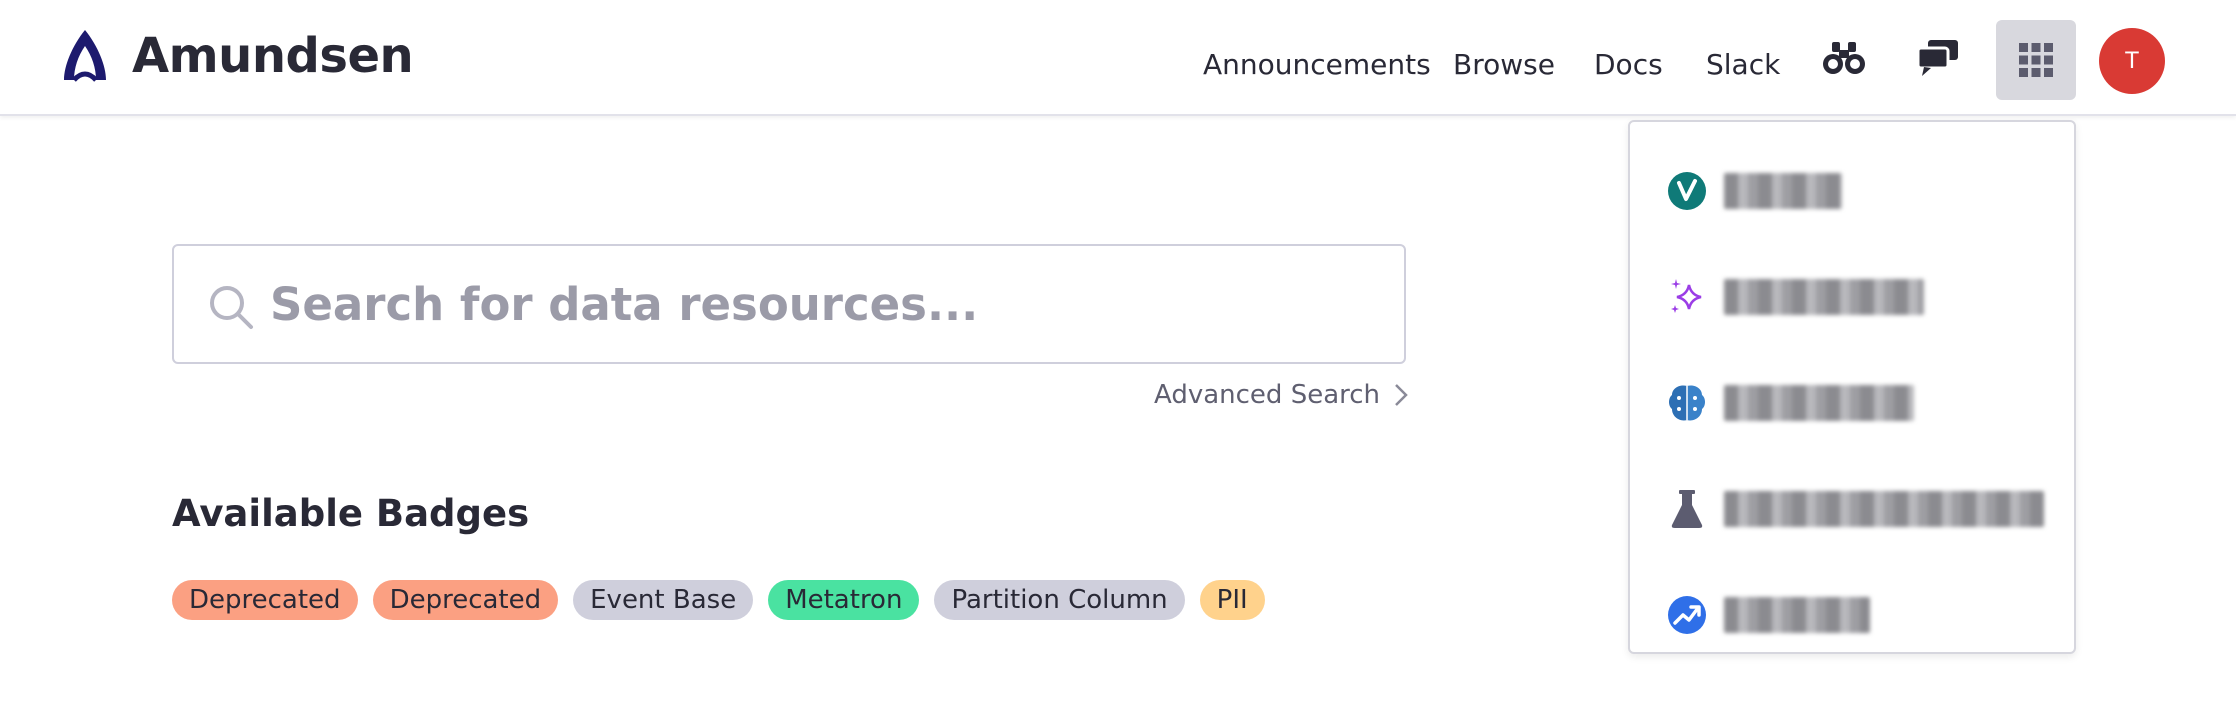  What do you see at coordinates (844, 600) in the screenshot?
I see `badge-metatron: Metatron` at bounding box center [844, 600].